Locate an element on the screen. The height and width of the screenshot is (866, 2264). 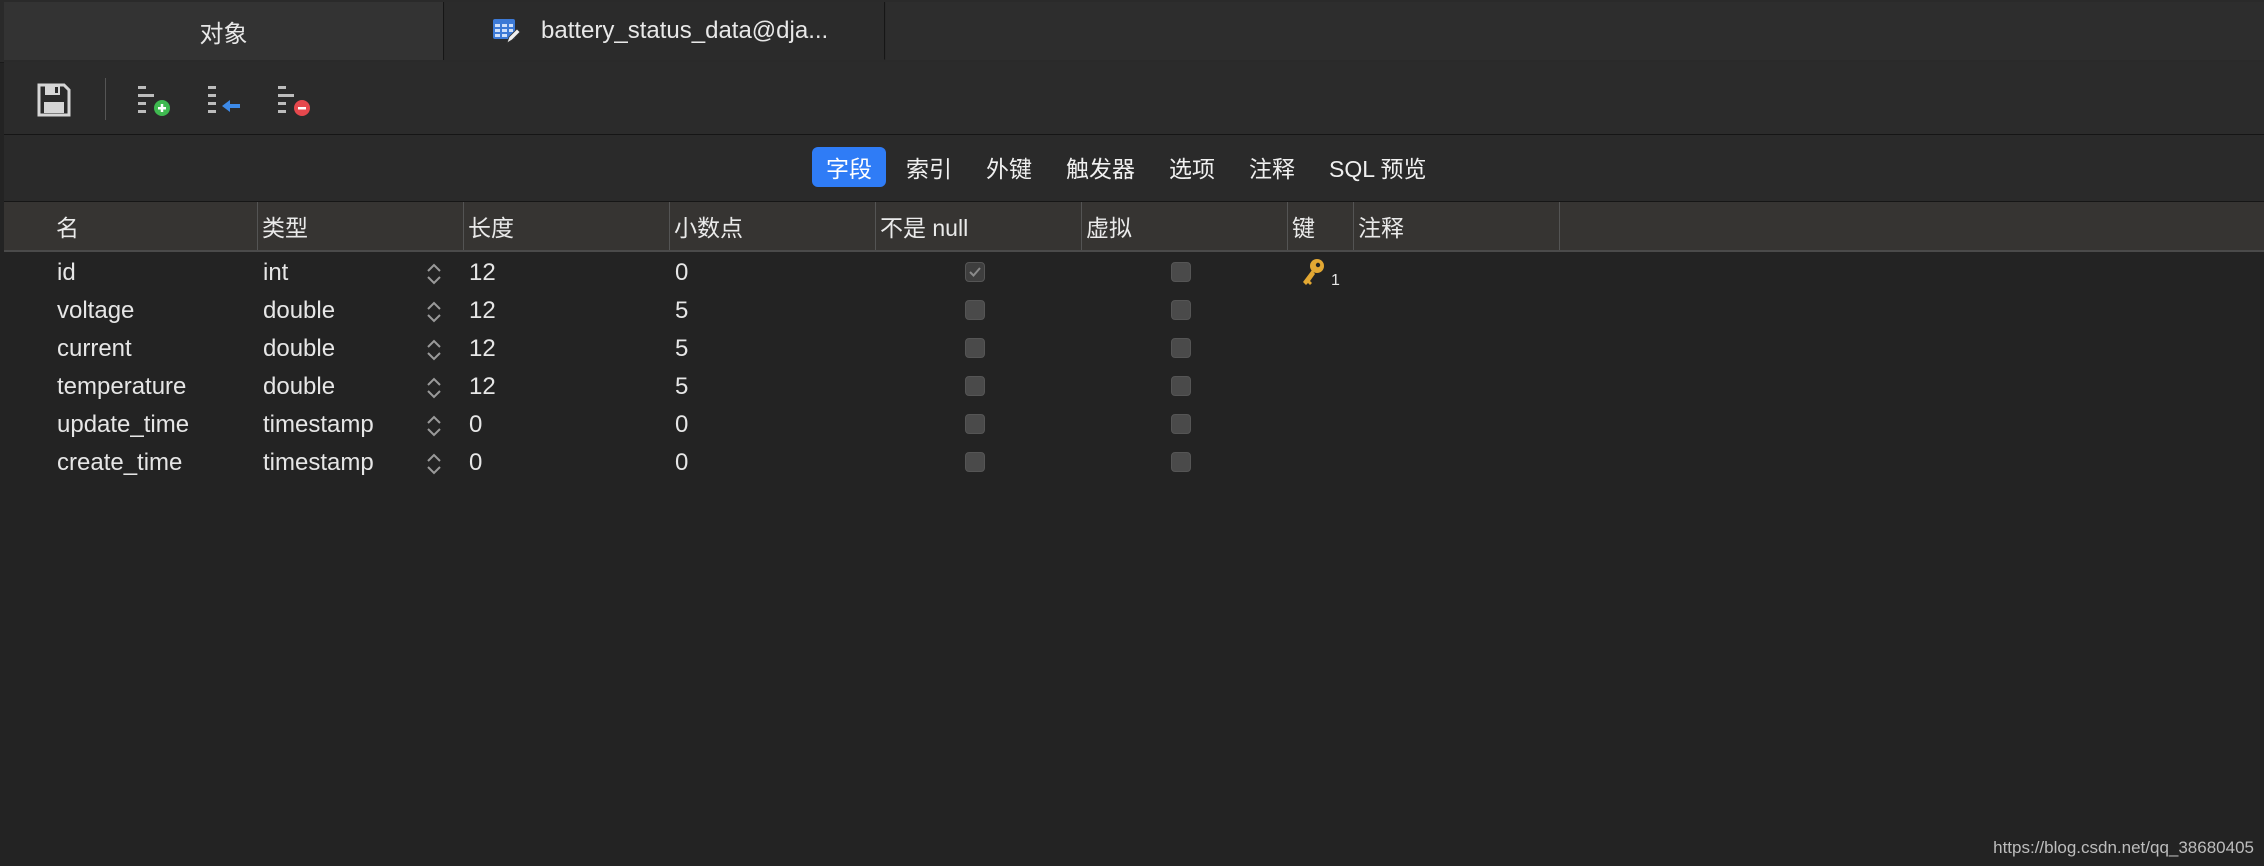
table-row: voltage double 12 5 is located at coordinates (1134, 311).